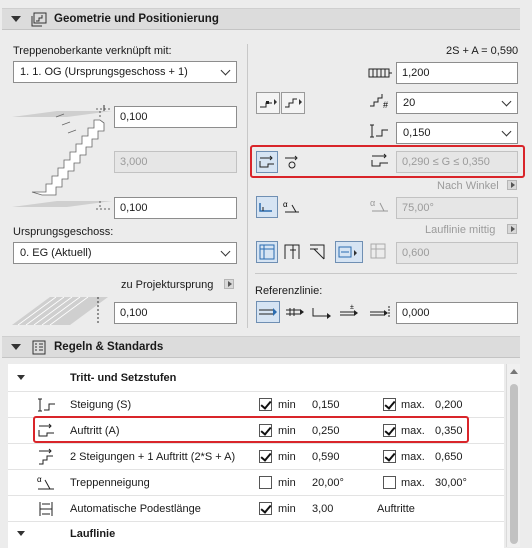 The height and width of the screenshot is (548, 532). Describe the element at coordinates (512, 229) in the screenshot. I see `walking-line-popup-icon` at that location.